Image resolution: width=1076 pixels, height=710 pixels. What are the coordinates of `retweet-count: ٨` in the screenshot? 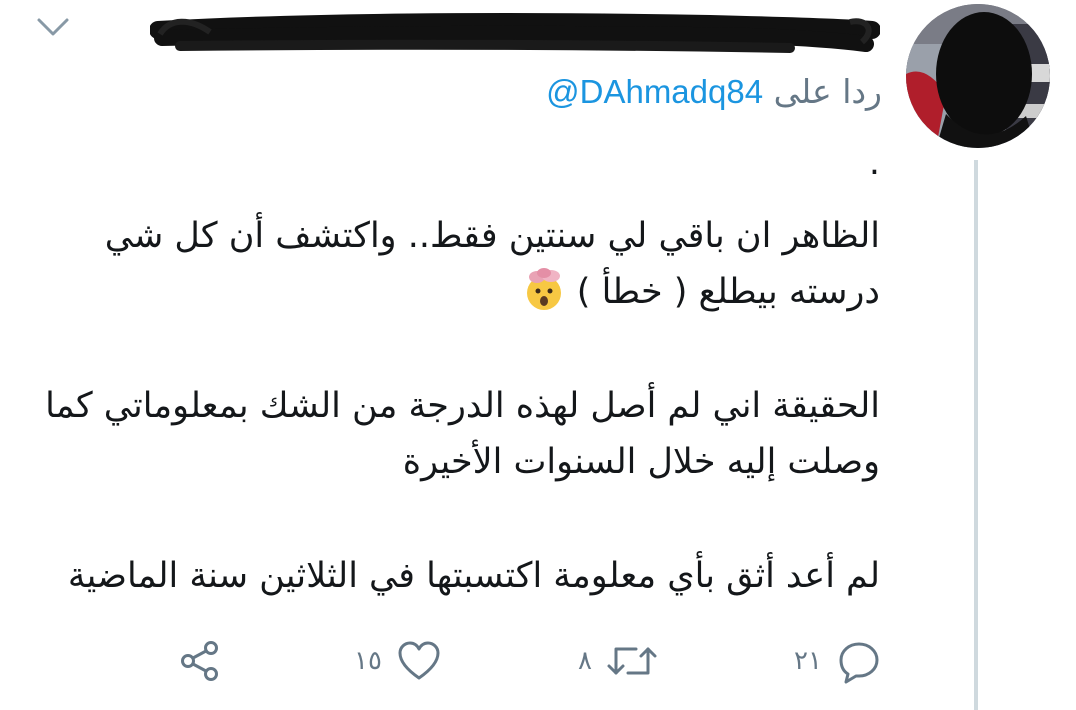 It's located at (585, 661).